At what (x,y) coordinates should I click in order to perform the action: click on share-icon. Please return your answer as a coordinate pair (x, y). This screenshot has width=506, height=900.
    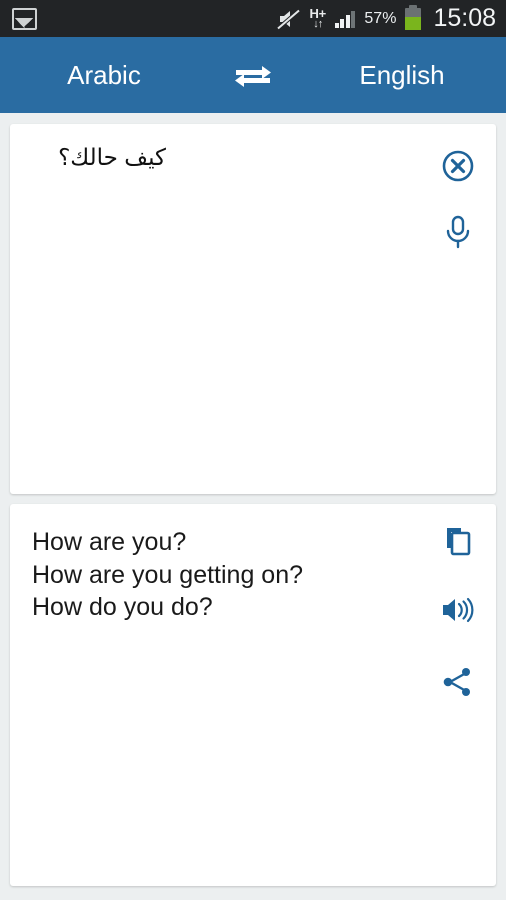
    Looking at the image, I should click on (456, 682).